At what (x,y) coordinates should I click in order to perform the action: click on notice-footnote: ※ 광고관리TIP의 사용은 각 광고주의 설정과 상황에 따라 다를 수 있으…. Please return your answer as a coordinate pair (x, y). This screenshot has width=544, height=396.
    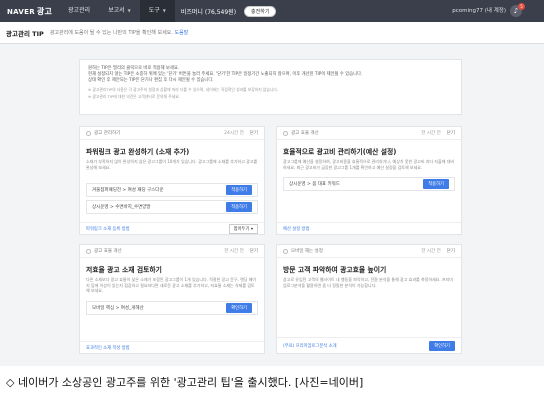
    Looking at the image, I should click on (183, 89).